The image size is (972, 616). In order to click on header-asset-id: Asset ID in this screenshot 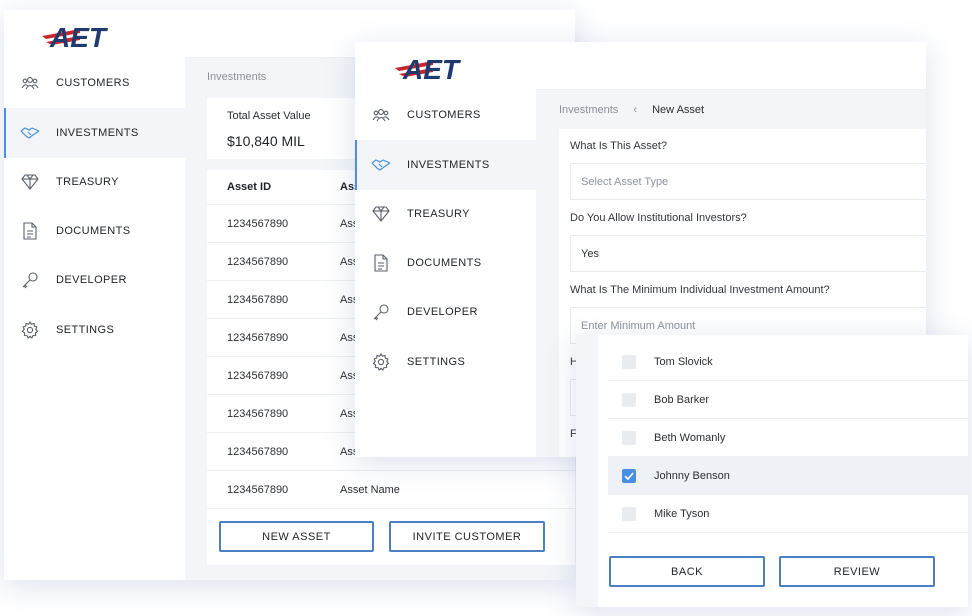, I will do `click(249, 187)`.